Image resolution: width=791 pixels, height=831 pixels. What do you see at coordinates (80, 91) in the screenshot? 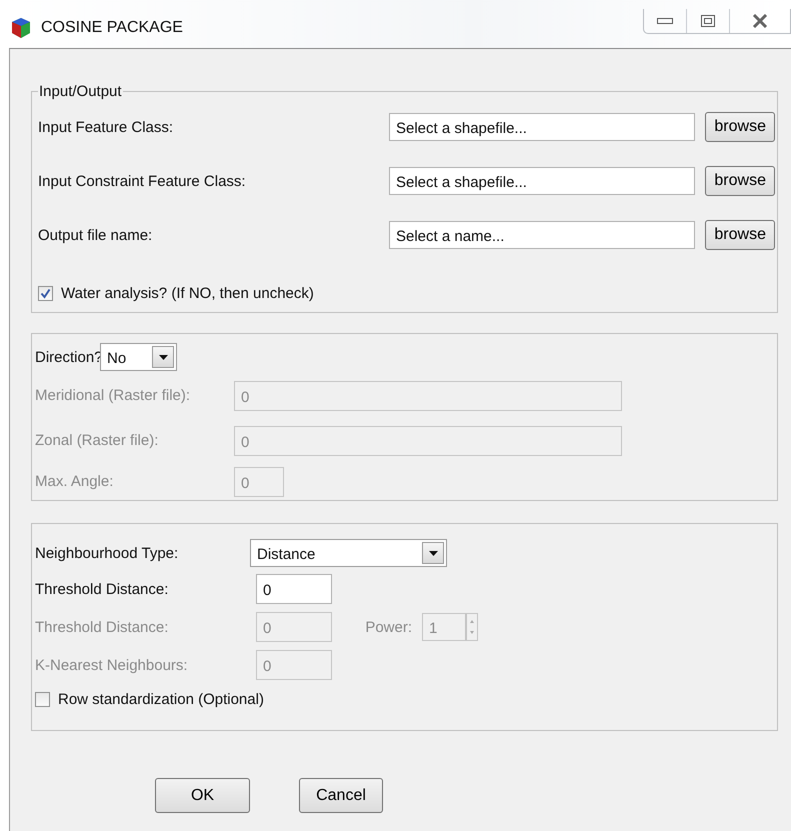
I see `panel-legend: Input/Output` at bounding box center [80, 91].